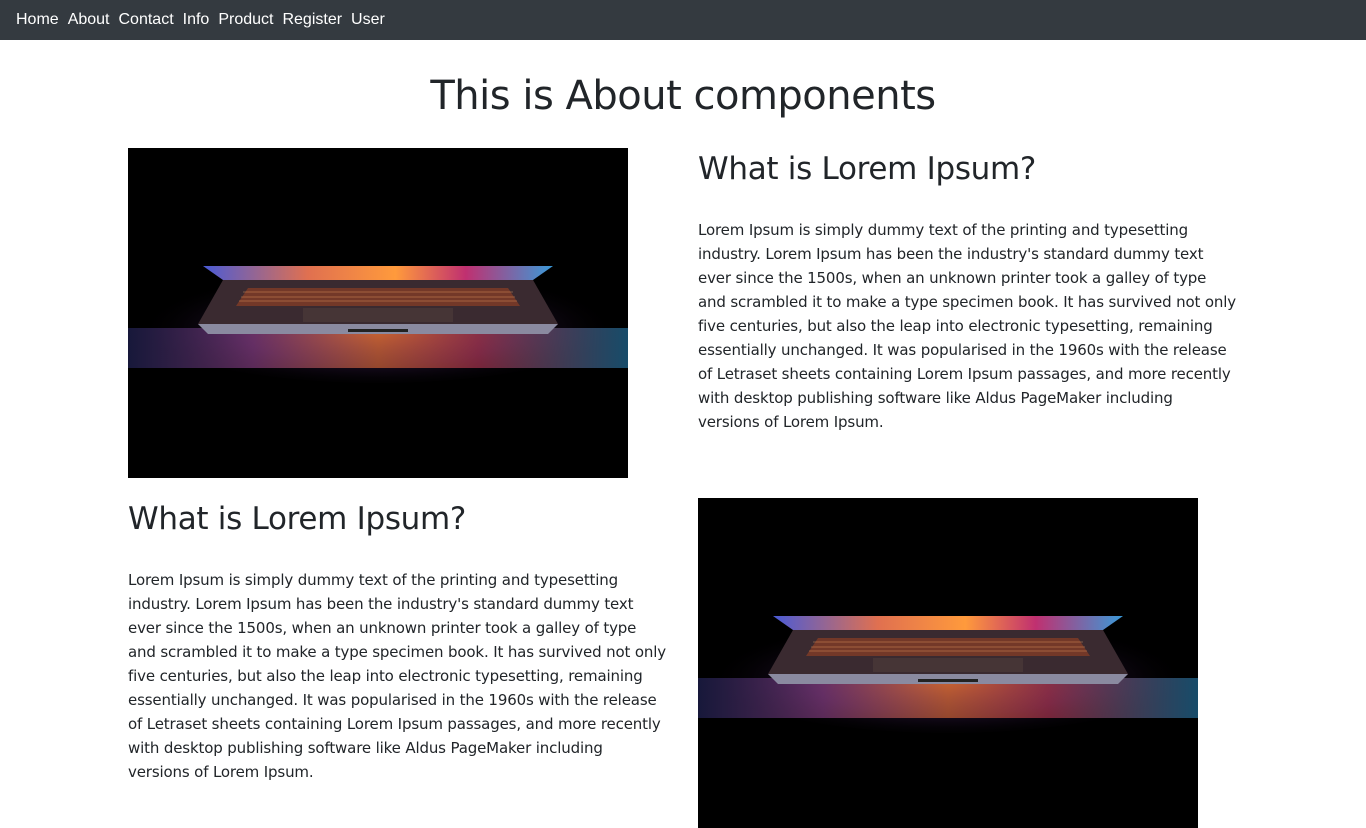 The image size is (1366, 828). Describe the element at coordinates (297, 519) in the screenshot. I see `section-heading-2: What is Lorem Ipsum?` at that location.